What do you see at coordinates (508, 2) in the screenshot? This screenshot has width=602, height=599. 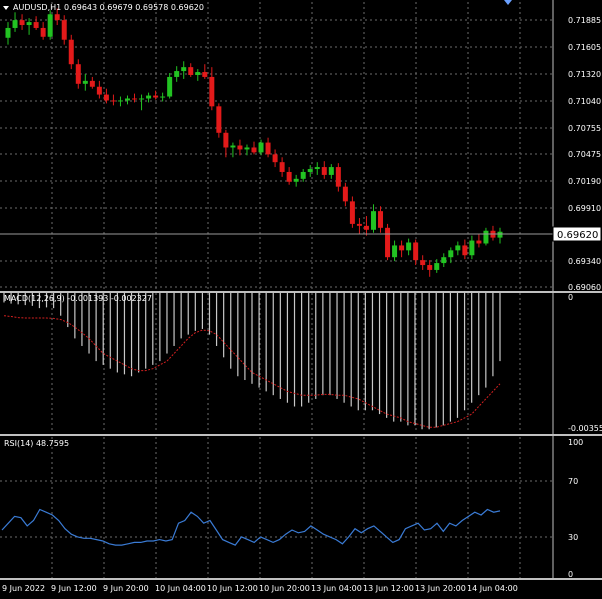 I see `scroll-marker-icon` at bounding box center [508, 2].